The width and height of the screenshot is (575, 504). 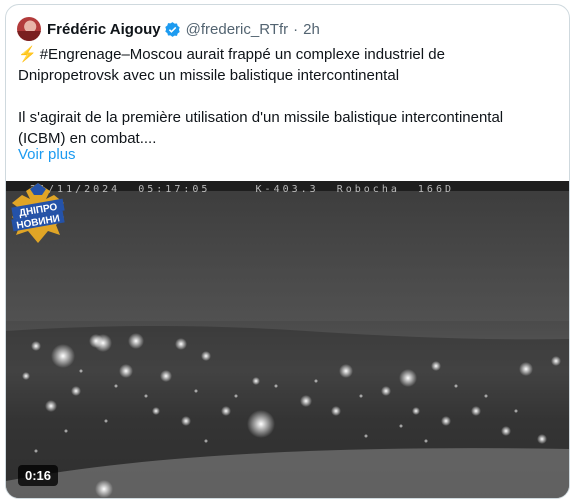 What do you see at coordinates (38, 213) in the screenshot?
I see `dnipro-novyny-logo: ДНІПРО НОВИНИ` at bounding box center [38, 213].